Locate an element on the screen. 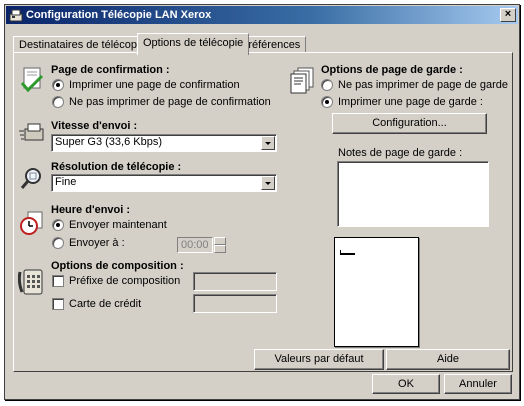 This screenshot has width=524, height=406. ok-button: OK is located at coordinates (406, 384).